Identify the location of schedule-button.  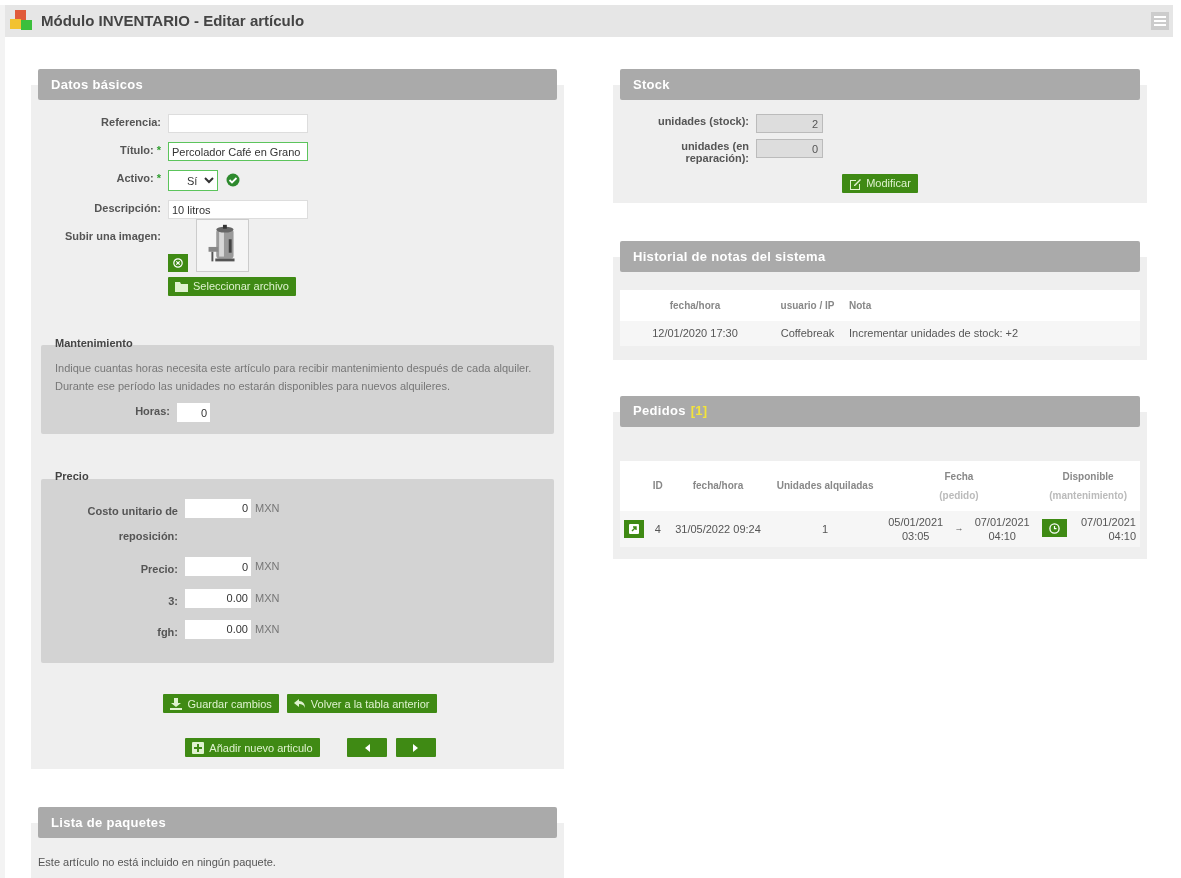
(1054, 528).